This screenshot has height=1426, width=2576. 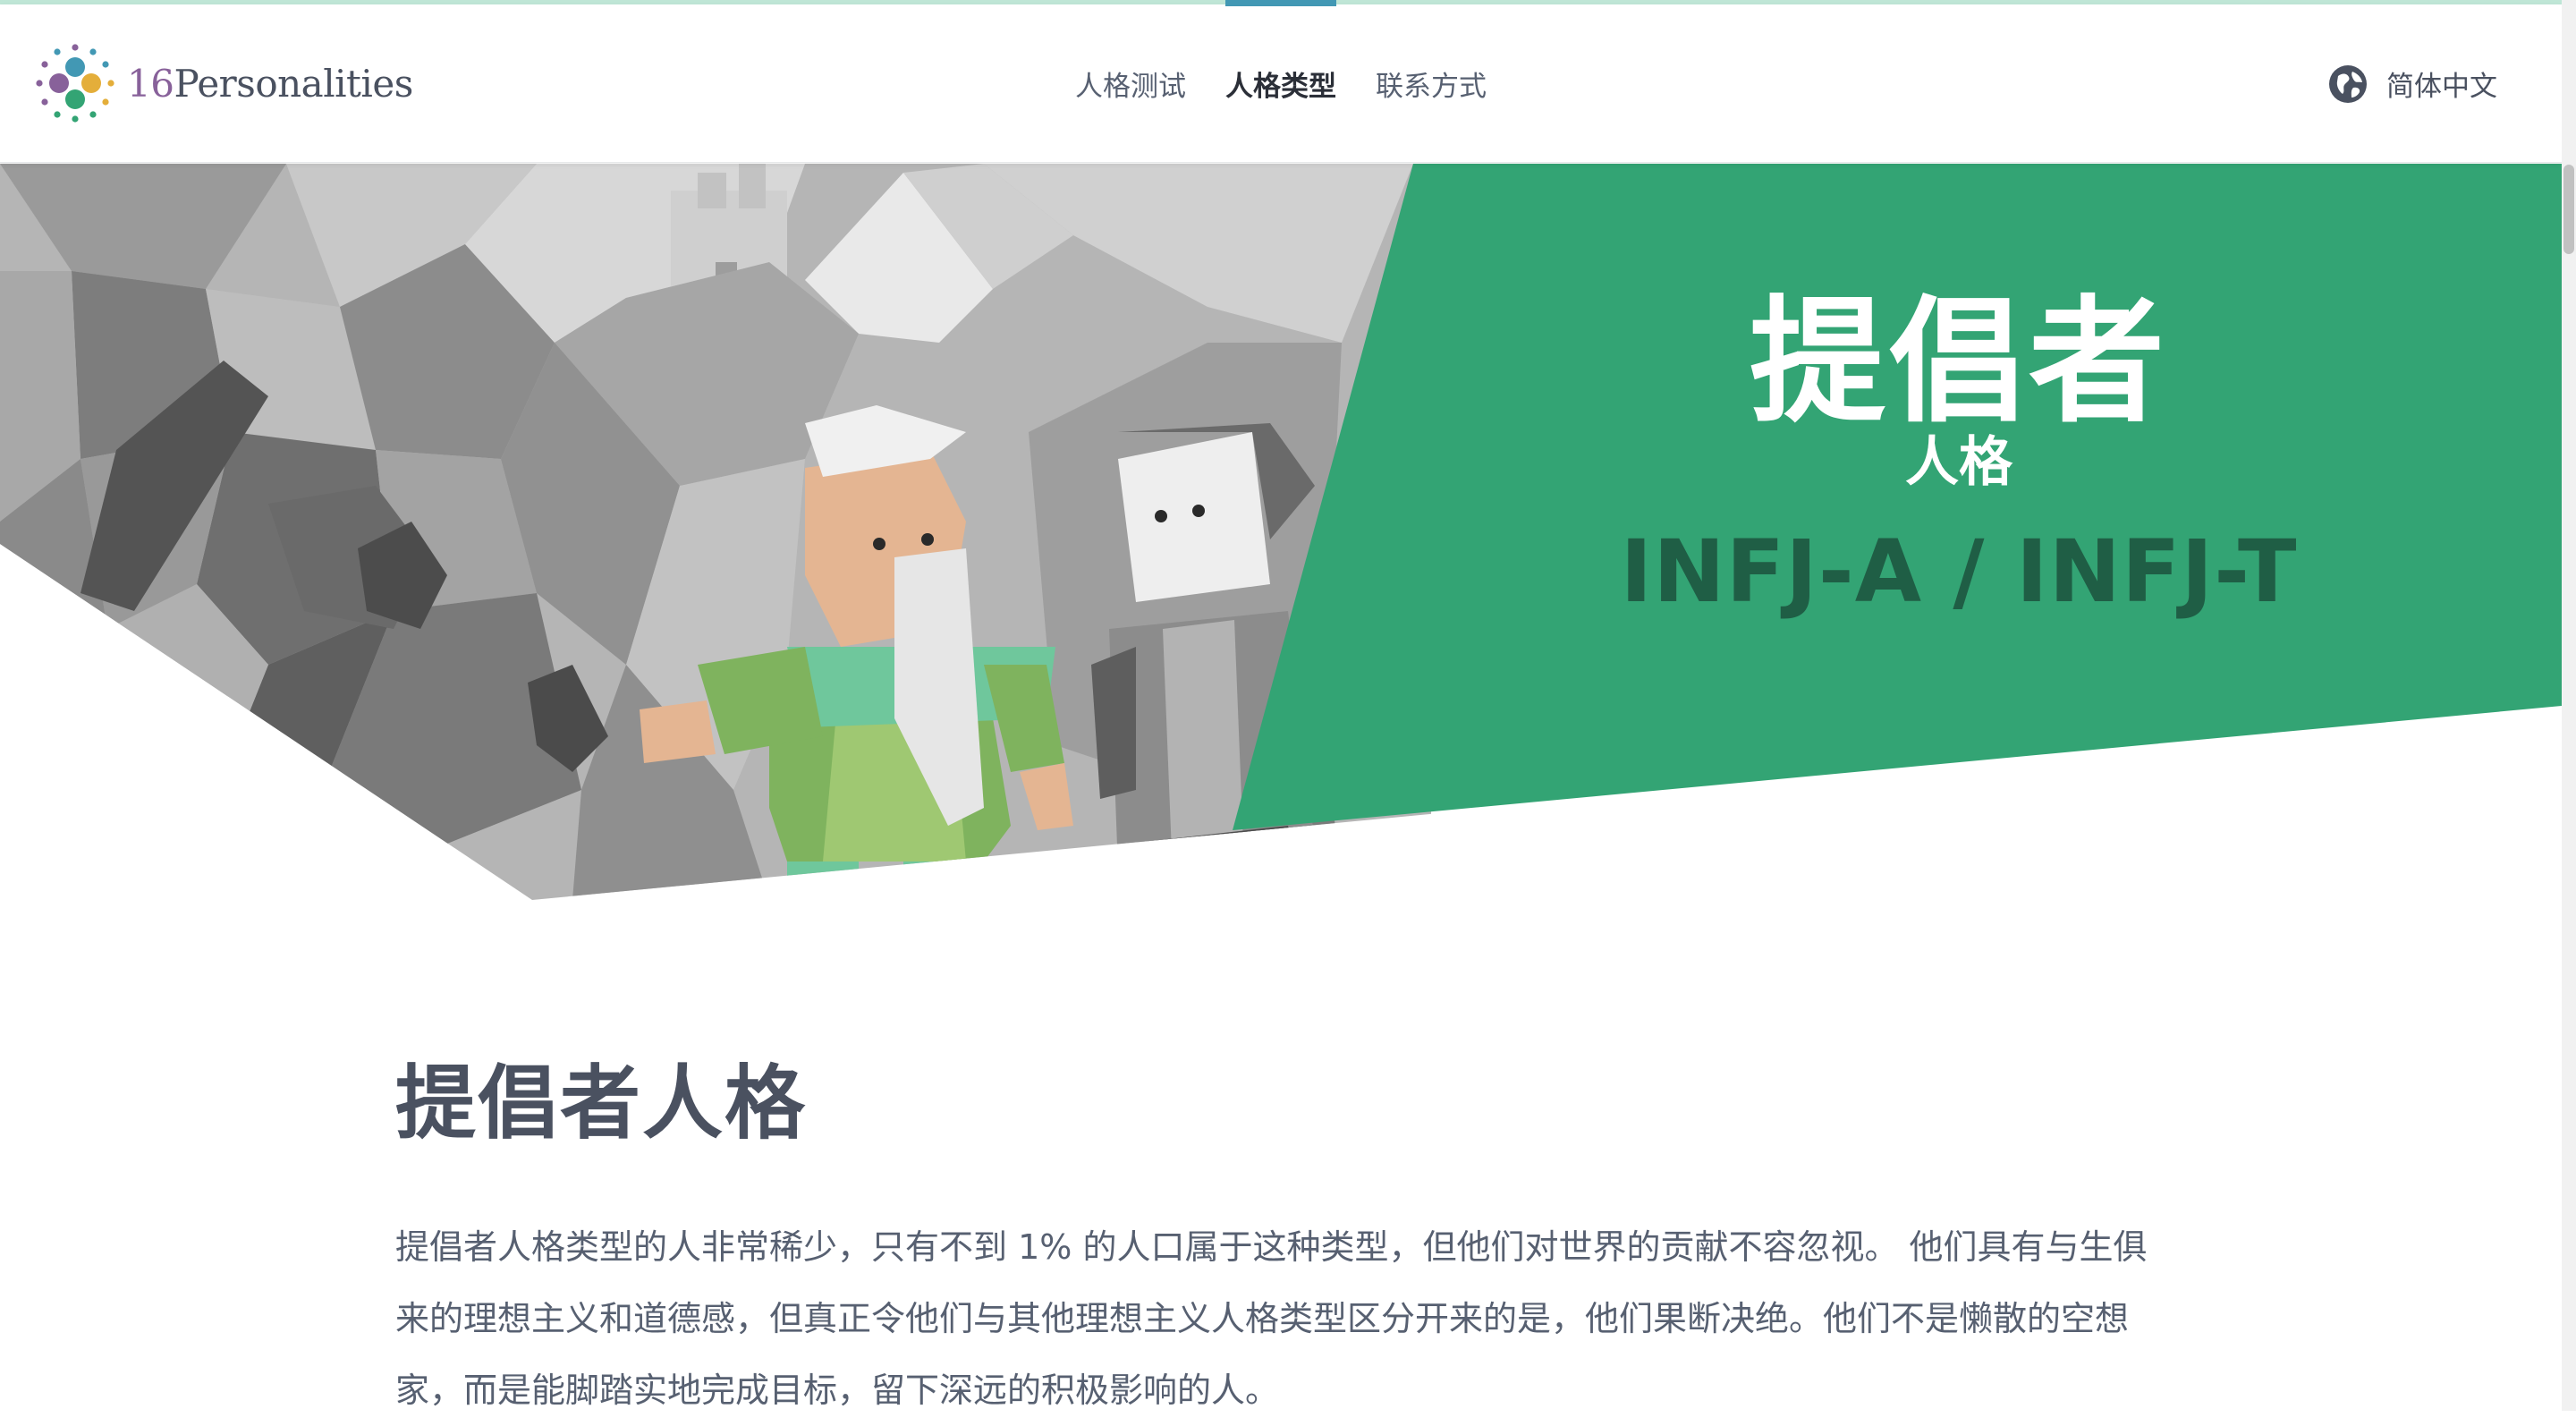 I want to click on site-logo: 16Personalities, so click(x=223, y=83).